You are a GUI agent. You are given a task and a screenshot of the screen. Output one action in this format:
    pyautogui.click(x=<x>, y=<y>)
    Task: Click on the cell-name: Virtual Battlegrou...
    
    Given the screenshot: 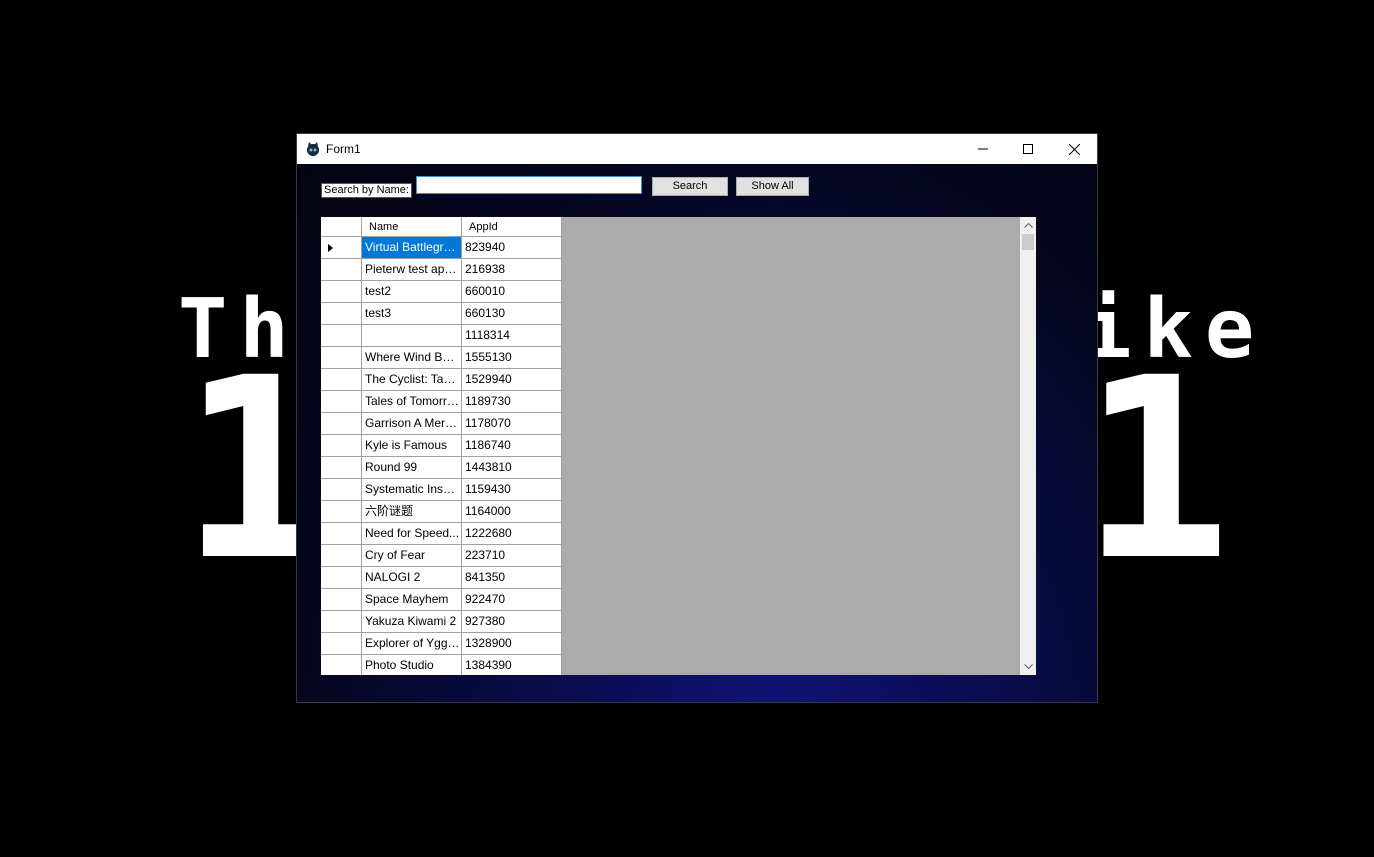 What is the action you would take?
    pyautogui.click(x=412, y=248)
    